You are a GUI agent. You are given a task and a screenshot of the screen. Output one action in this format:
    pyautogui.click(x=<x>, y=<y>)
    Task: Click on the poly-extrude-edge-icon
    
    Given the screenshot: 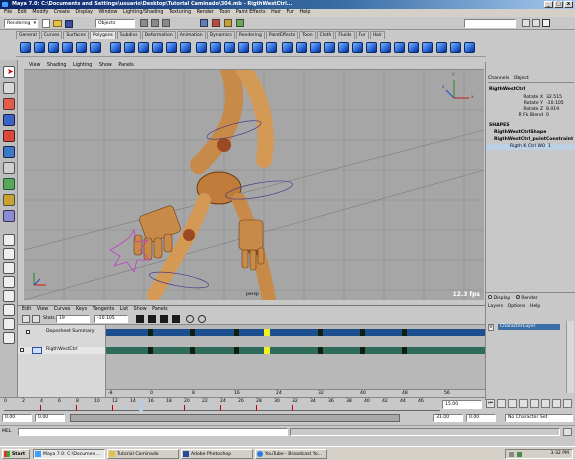 What is the action you would take?
    pyautogui.click(x=157, y=47)
    